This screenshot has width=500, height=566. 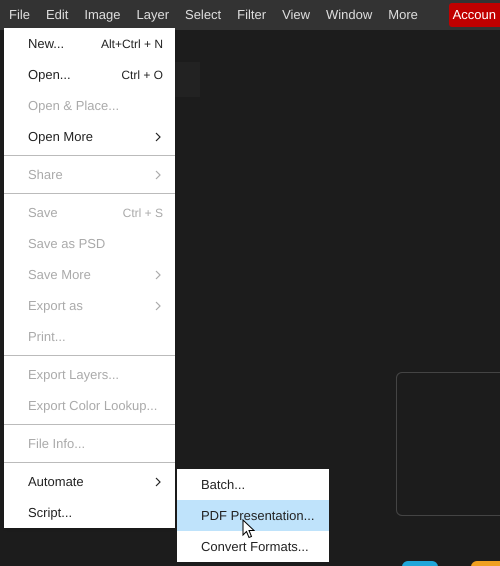 What do you see at coordinates (296, 15) in the screenshot?
I see `menu-bar-item: View` at bounding box center [296, 15].